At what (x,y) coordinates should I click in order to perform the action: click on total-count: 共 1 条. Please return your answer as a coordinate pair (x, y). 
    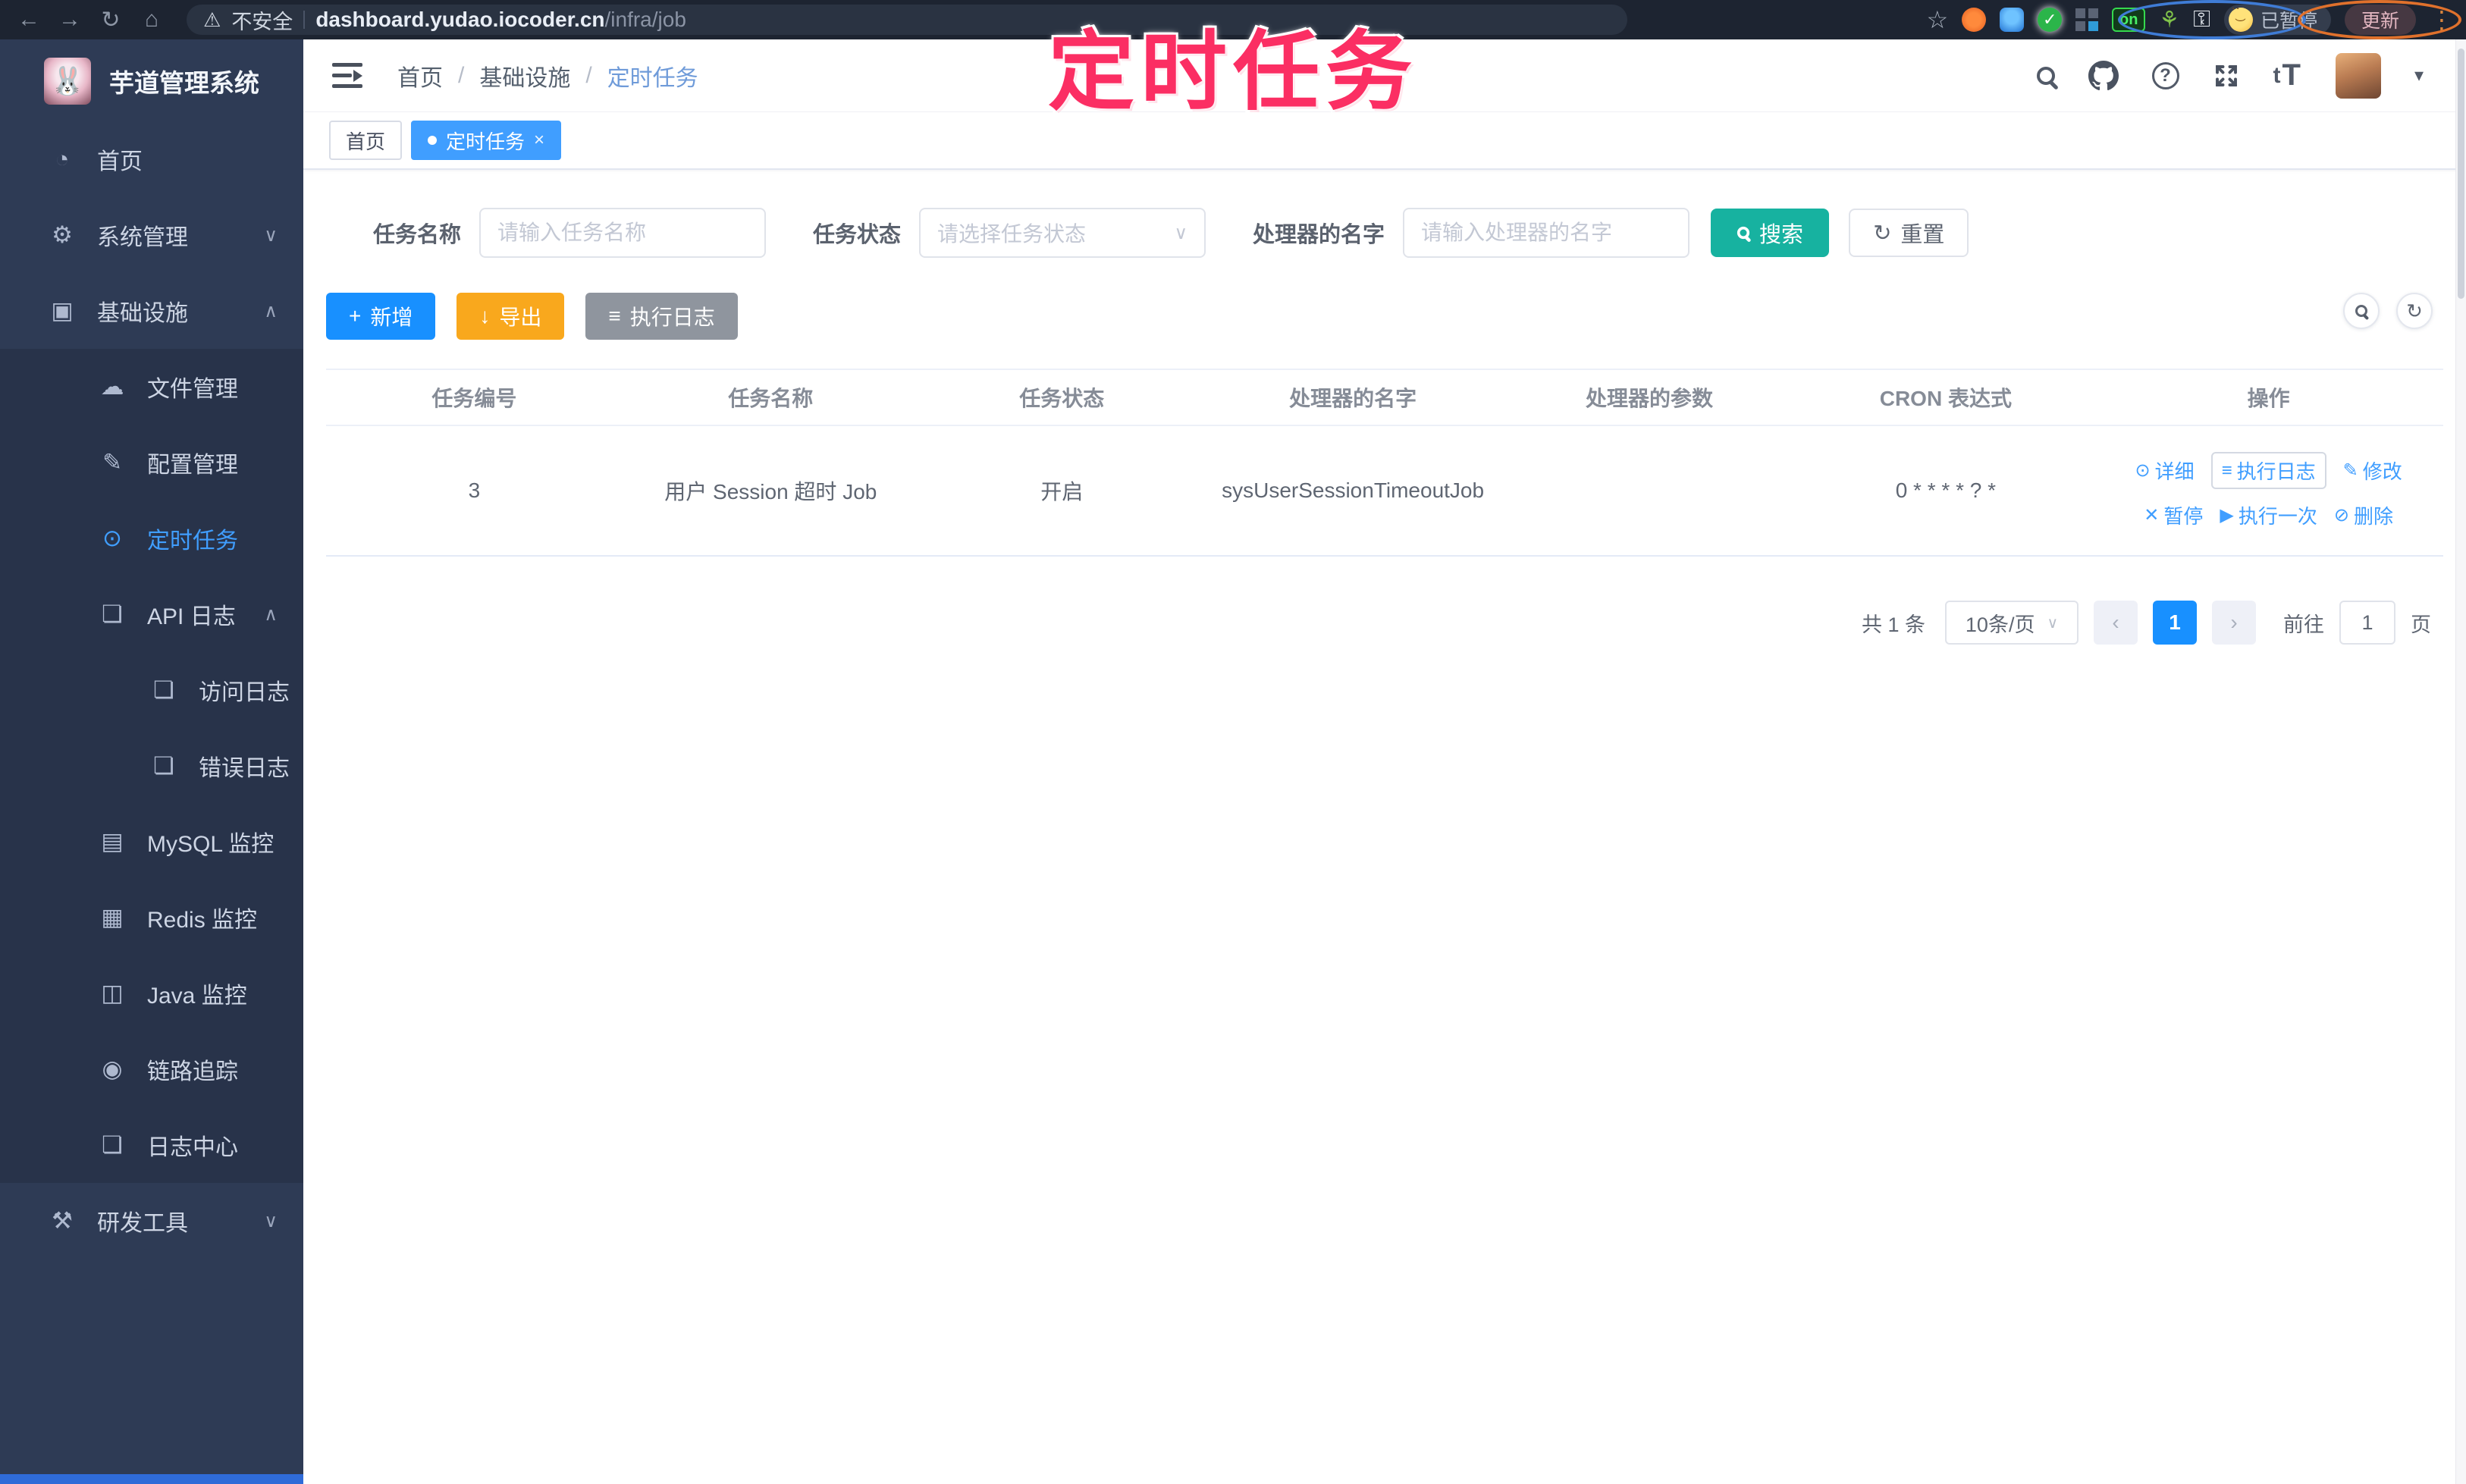
    Looking at the image, I should click on (1893, 624).